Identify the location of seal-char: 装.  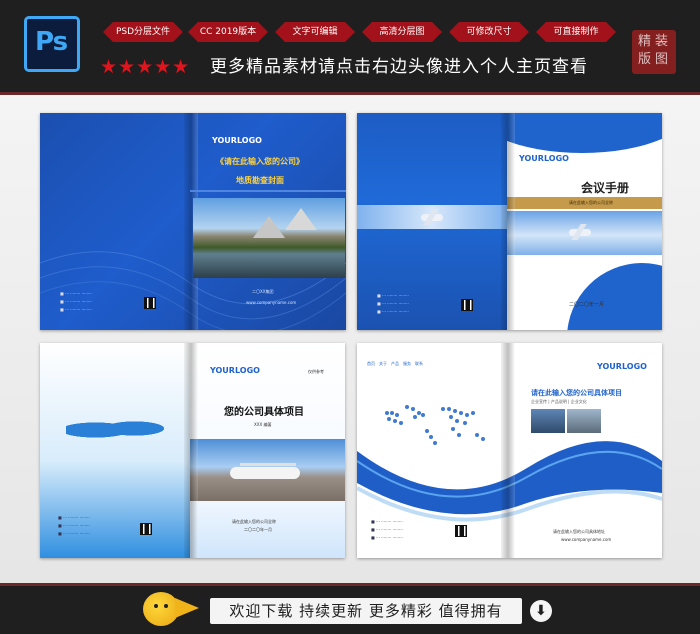
(662, 41).